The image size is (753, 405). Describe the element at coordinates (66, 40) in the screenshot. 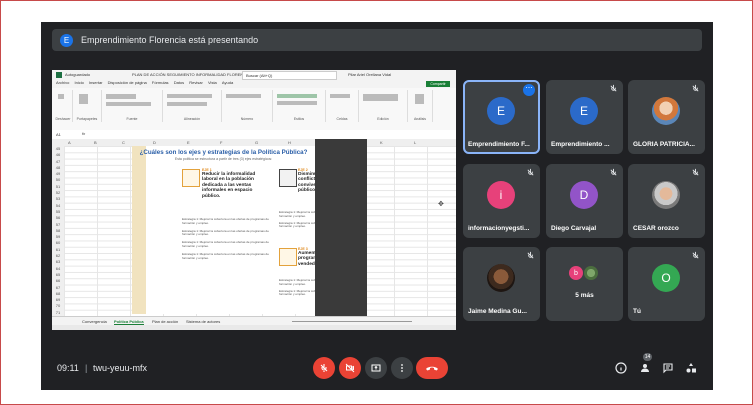

I see `presenter-avatar: E` at that location.